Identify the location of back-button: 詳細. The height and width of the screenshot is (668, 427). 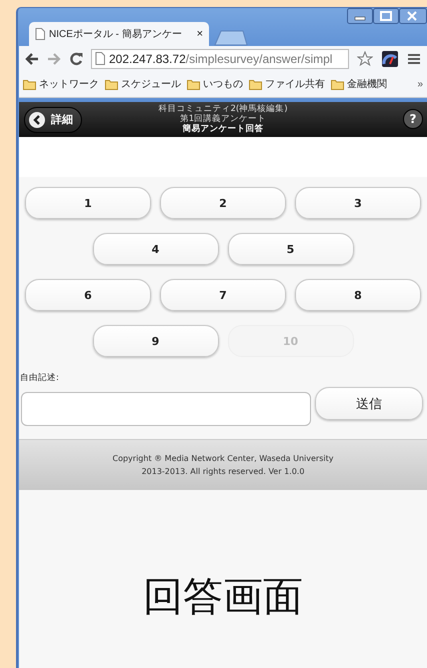
(53, 119).